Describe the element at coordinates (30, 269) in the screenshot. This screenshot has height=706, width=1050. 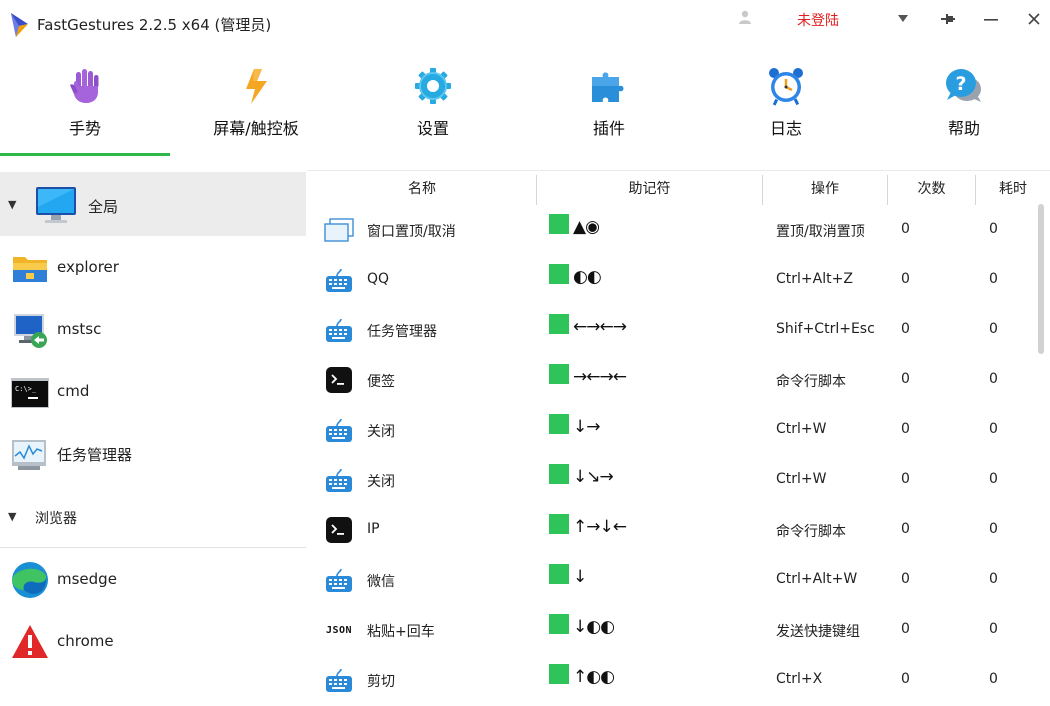
I see `folder-icon` at that location.